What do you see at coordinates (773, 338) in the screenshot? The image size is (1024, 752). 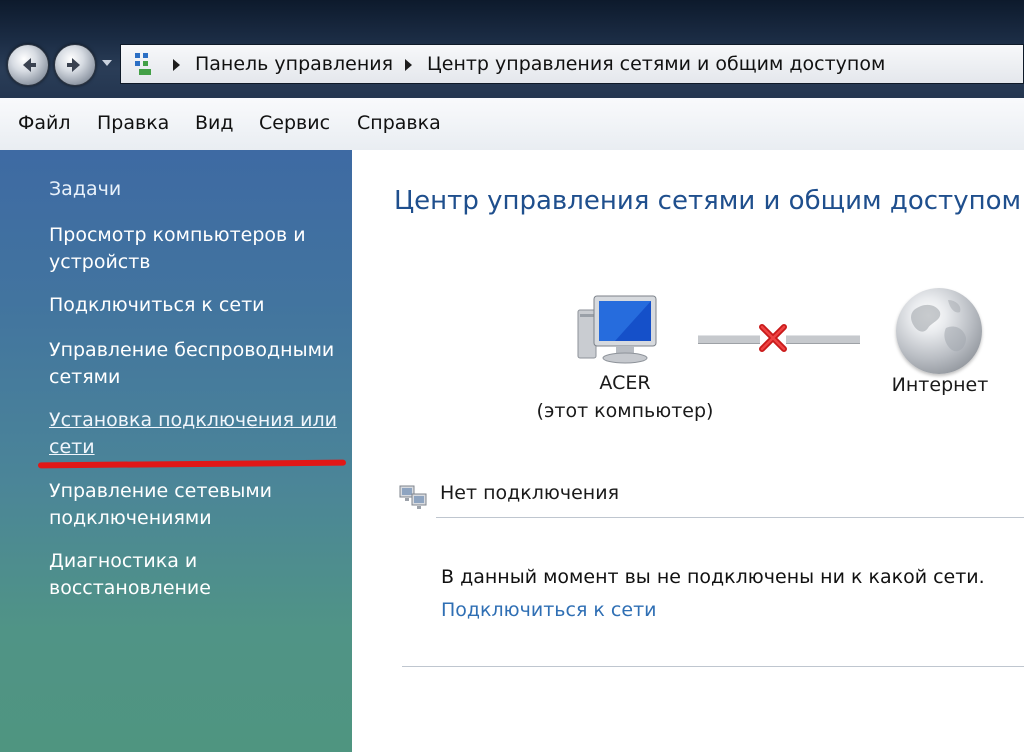 I see `disconnected-x-icon` at bounding box center [773, 338].